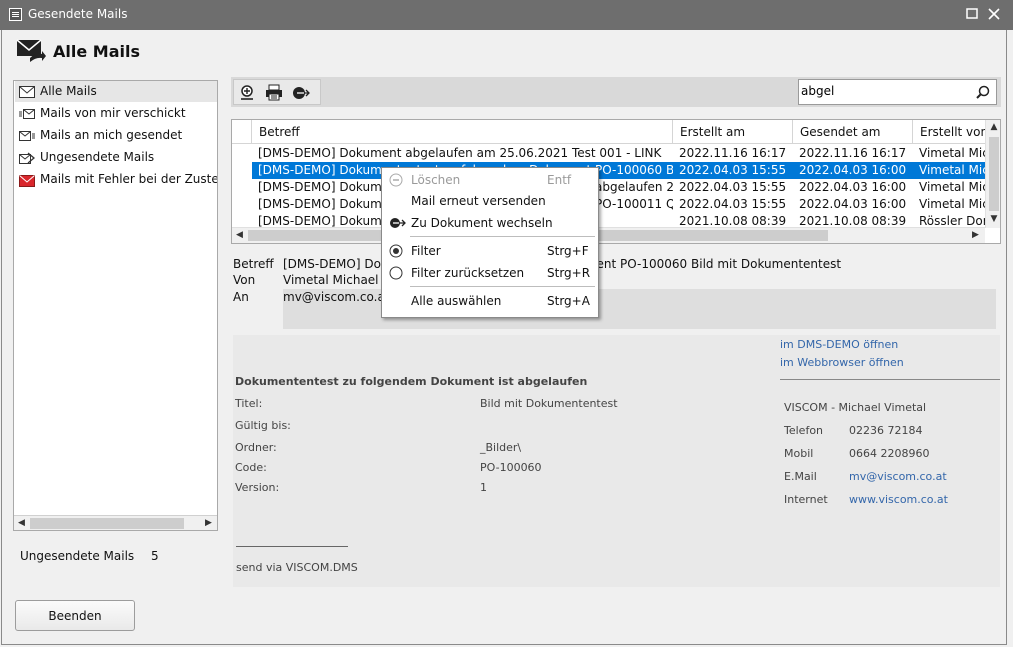 The height and width of the screenshot is (647, 1013). I want to click on close-window-button, so click(994, 14).